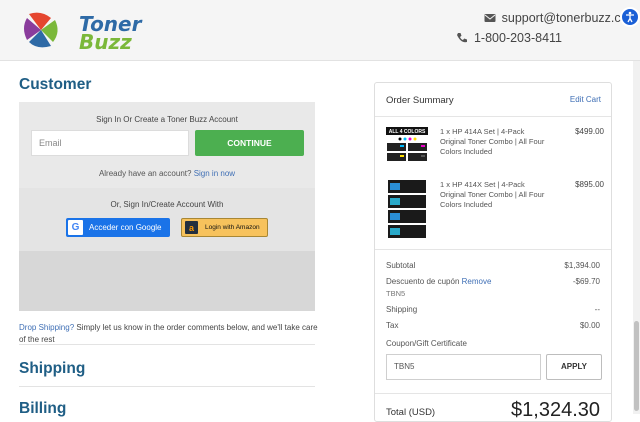 The height and width of the screenshot is (422, 640). Describe the element at coordinates (46, 327) in the screenshot. I see `drop-shipping-link: Drop Shipping?` at that location.